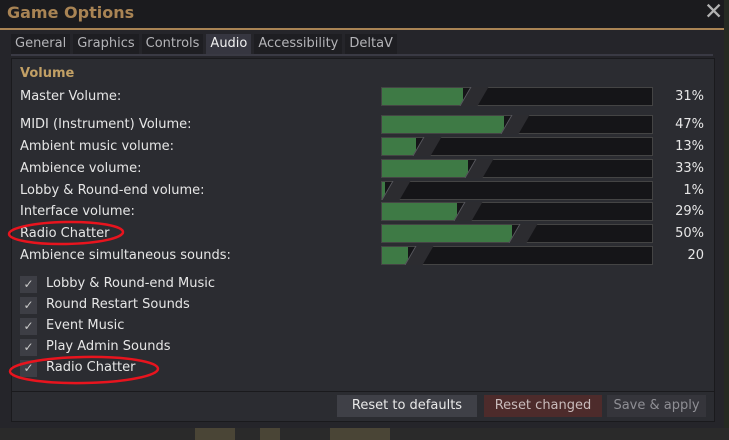 The width and height of the screenshot is (729, 440). Describe the element at coordinates (298, 44) in the screenshot. I see `tab-accessibility: Accessibility` at that location.